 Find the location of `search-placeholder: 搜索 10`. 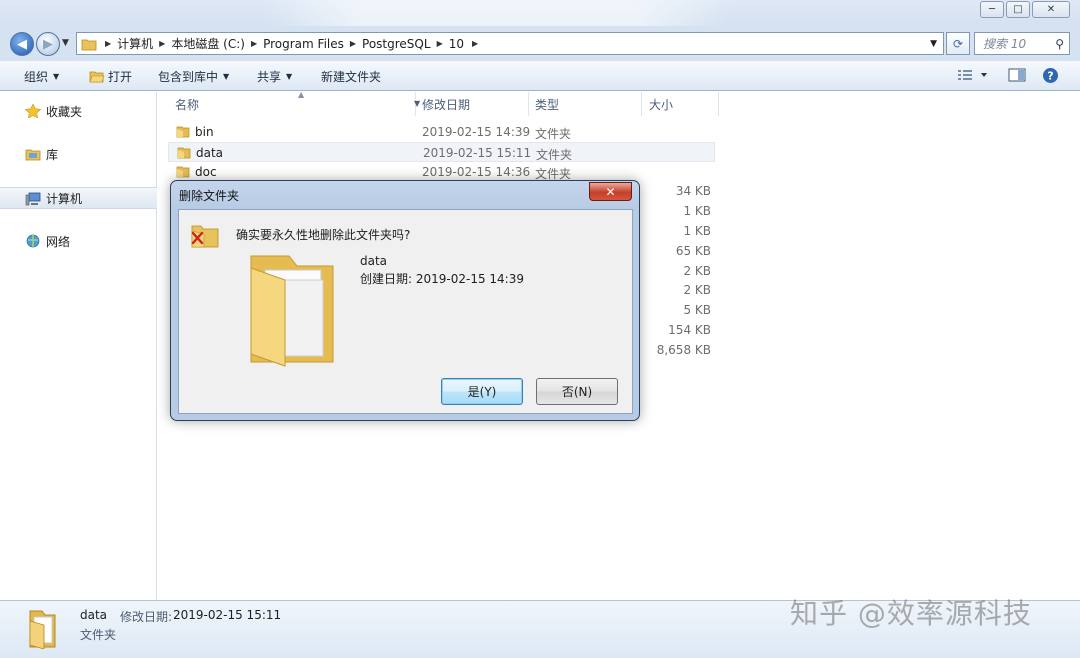

search-placeholder: 搜索 10 is located at coordinates (1005, 44).